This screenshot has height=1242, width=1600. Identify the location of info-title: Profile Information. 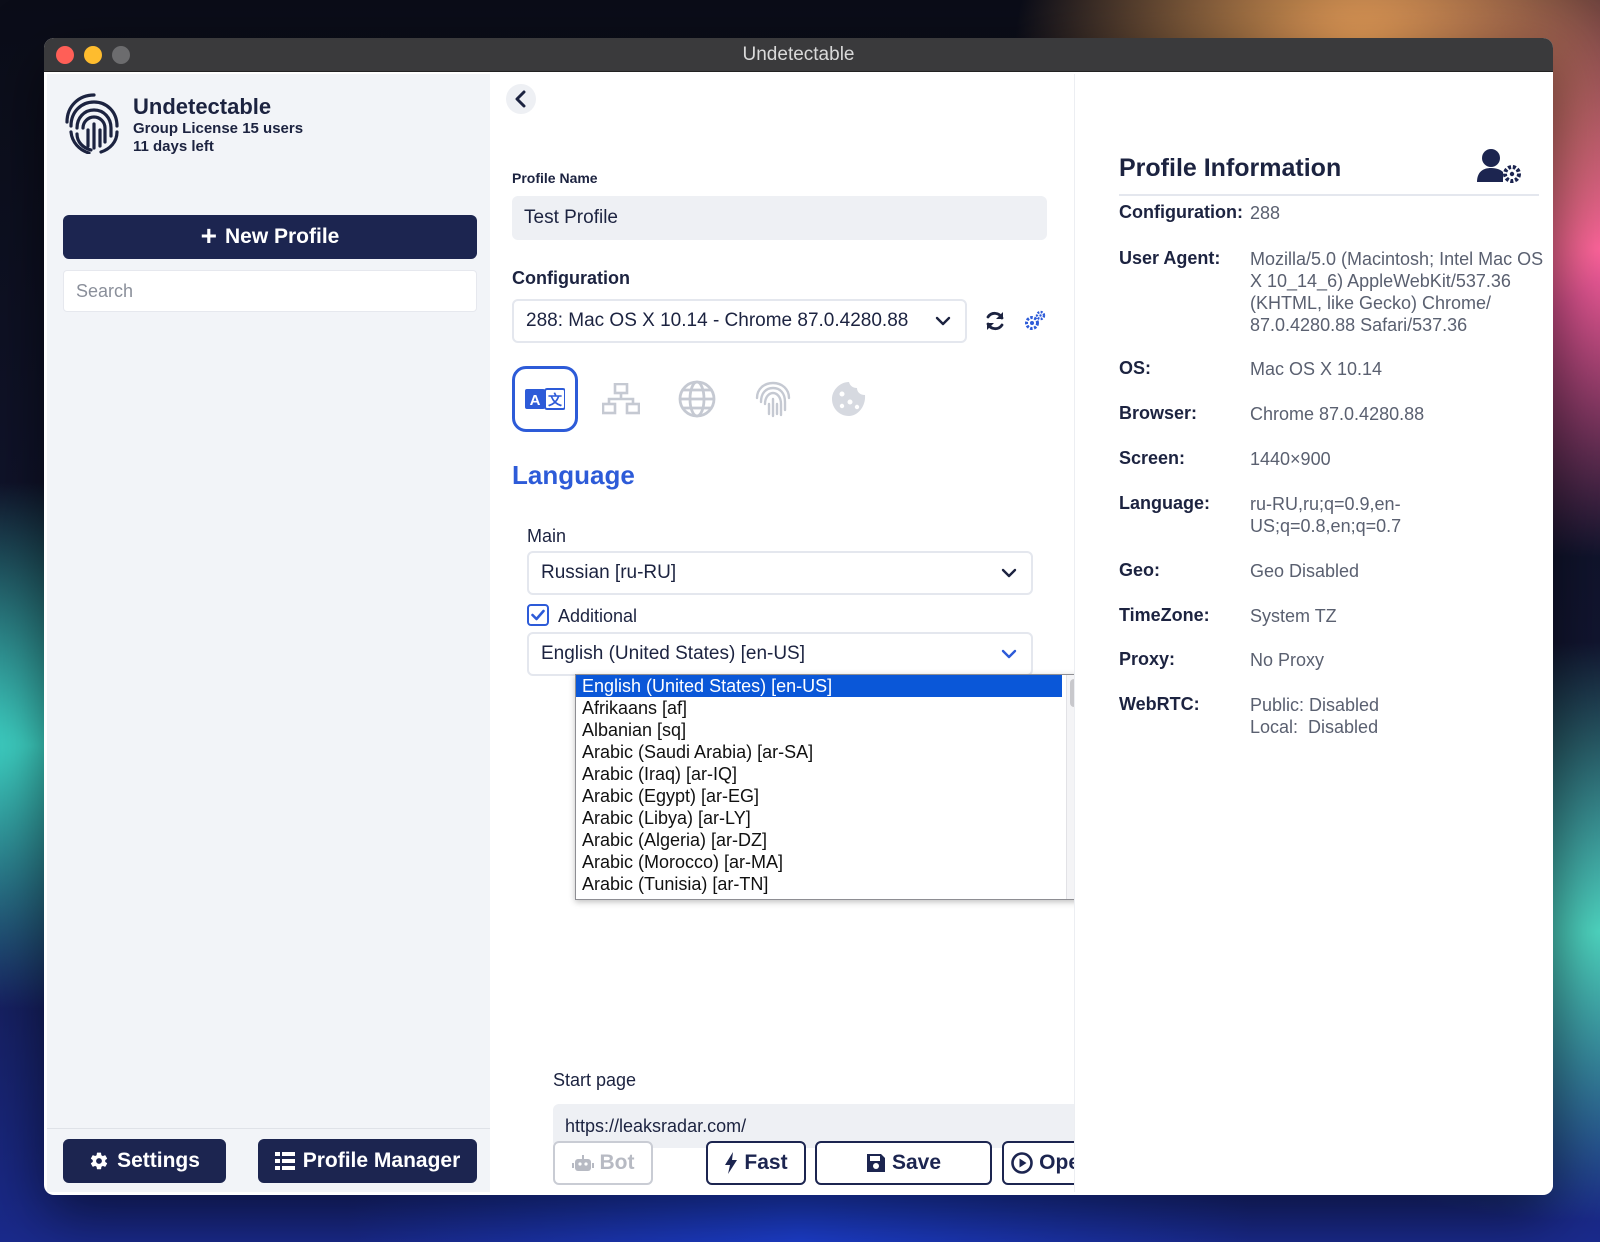
(1230, 168).